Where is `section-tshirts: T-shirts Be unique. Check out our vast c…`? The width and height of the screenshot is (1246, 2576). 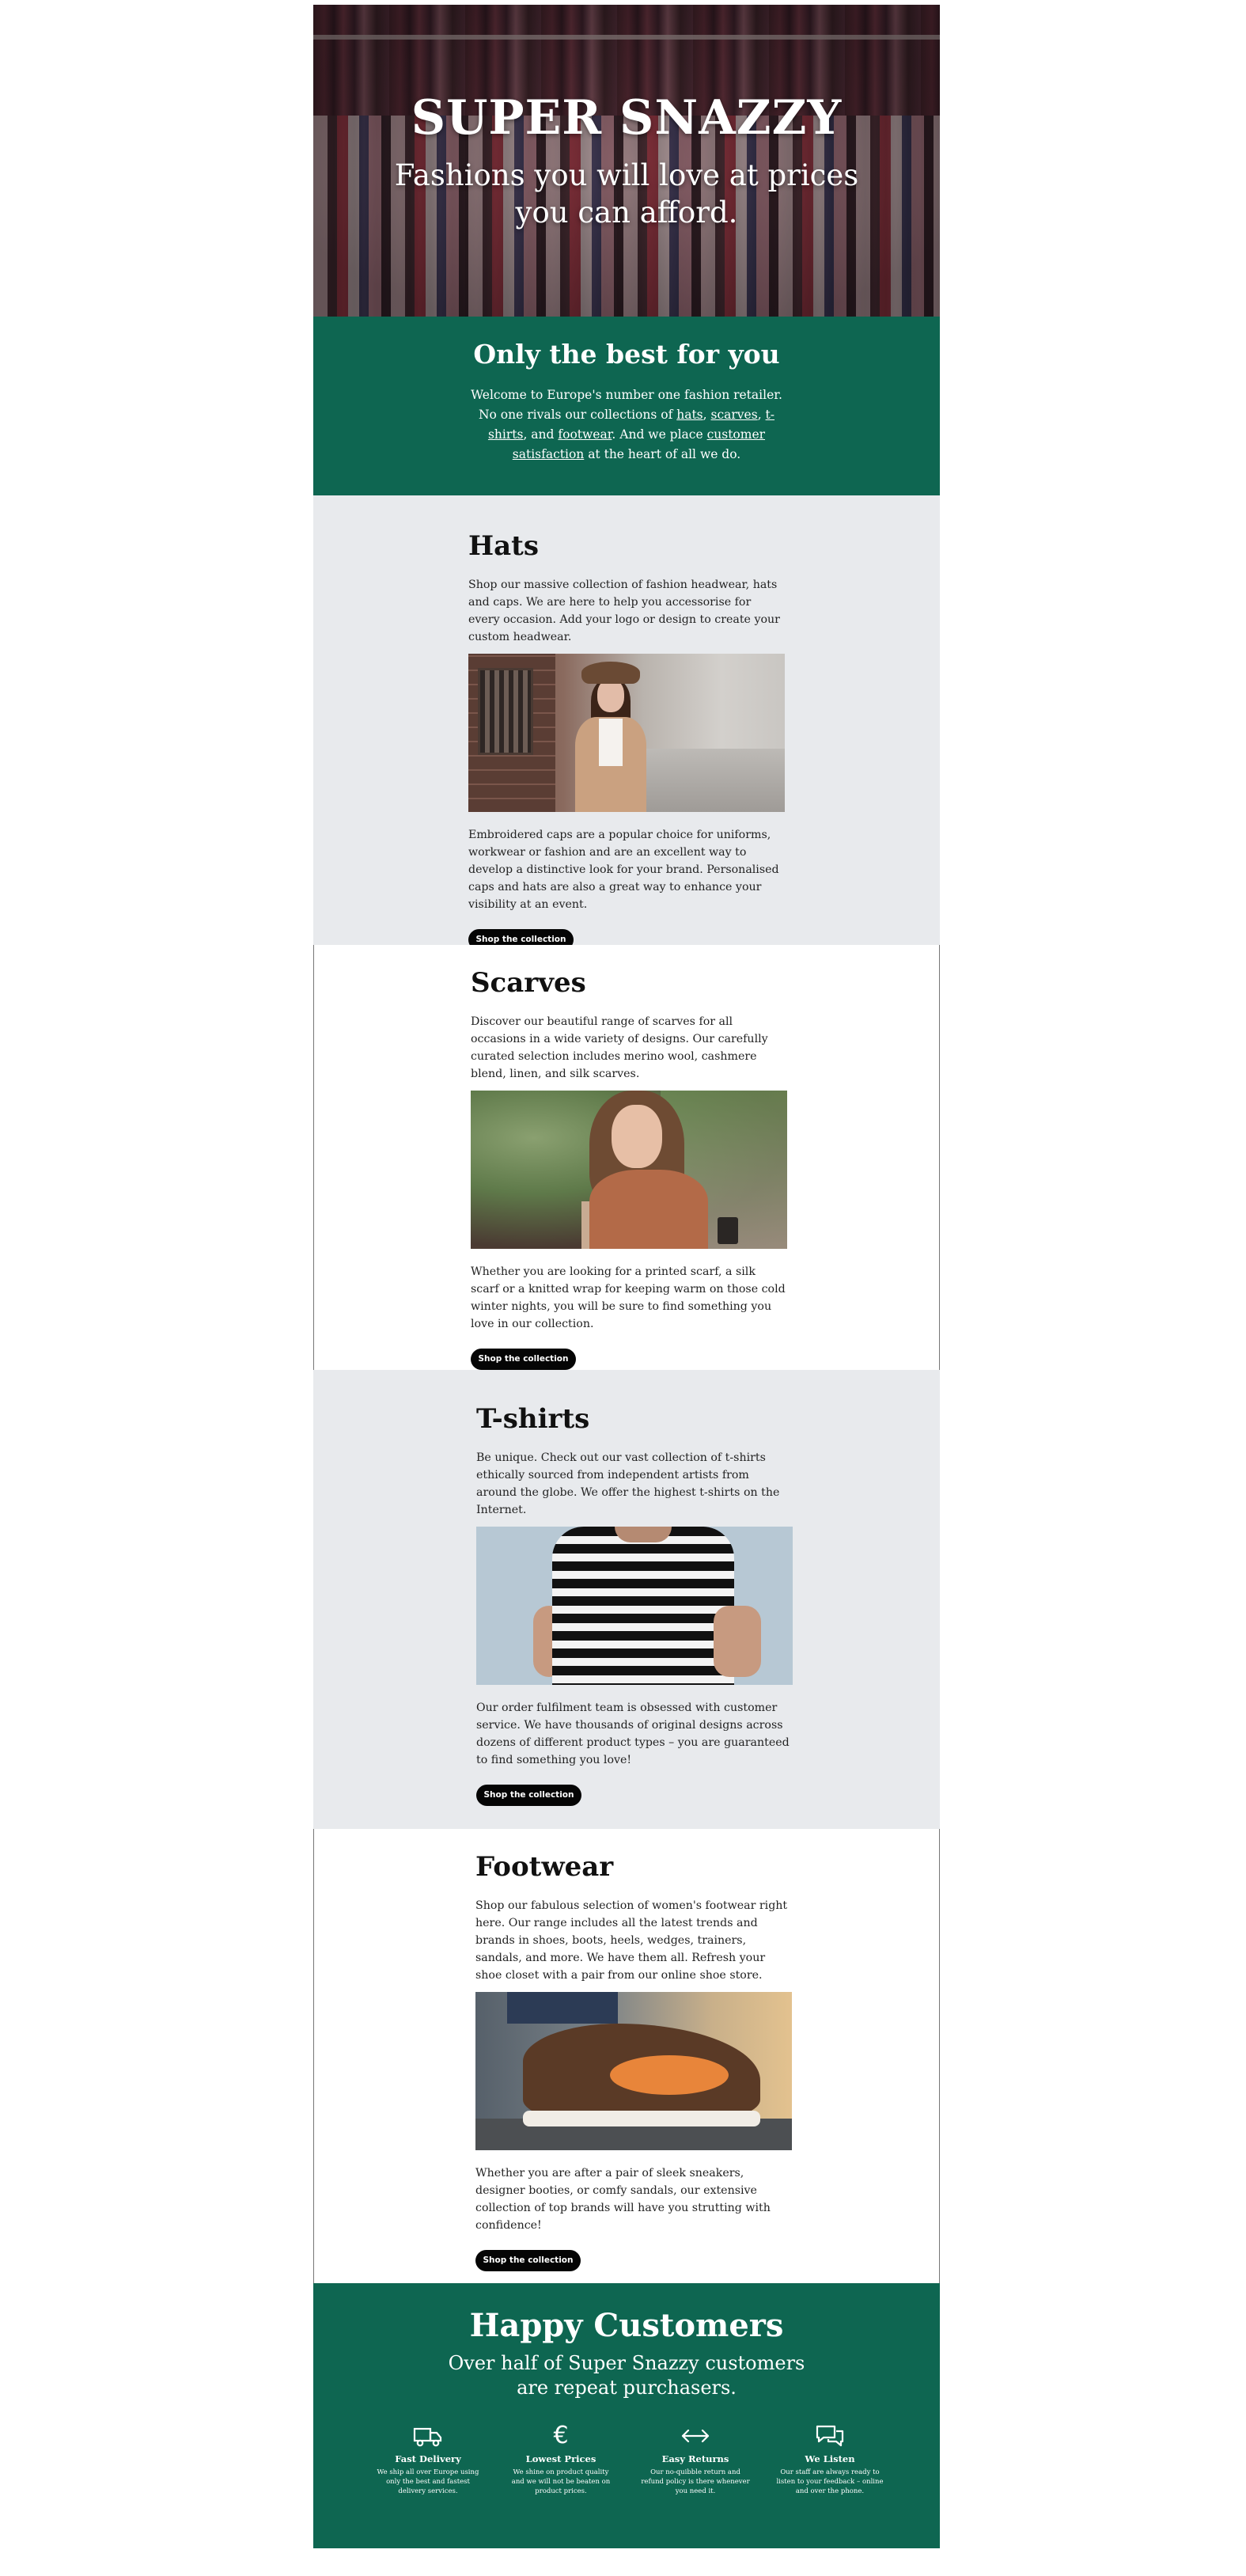 section-tshirts: T-shirts Be unique. Check out our vast c… is located at coordinates (626, 1599).